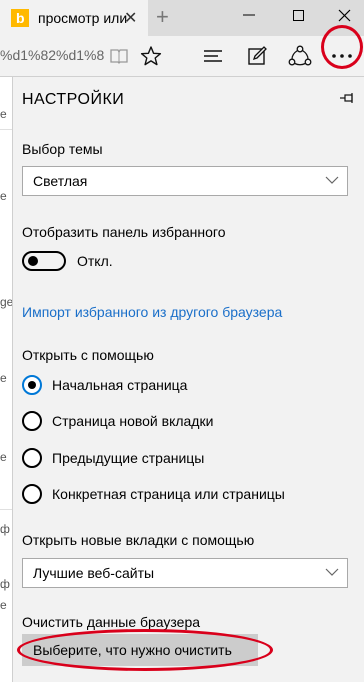  Describe the element at coordinates (138, 540) in the screenshot. I see `new-tabs-label: Открыть новые вкладки с помощью` at that location.